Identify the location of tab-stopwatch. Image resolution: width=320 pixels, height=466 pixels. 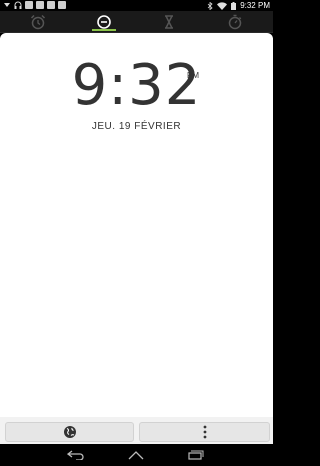
(235, 21).